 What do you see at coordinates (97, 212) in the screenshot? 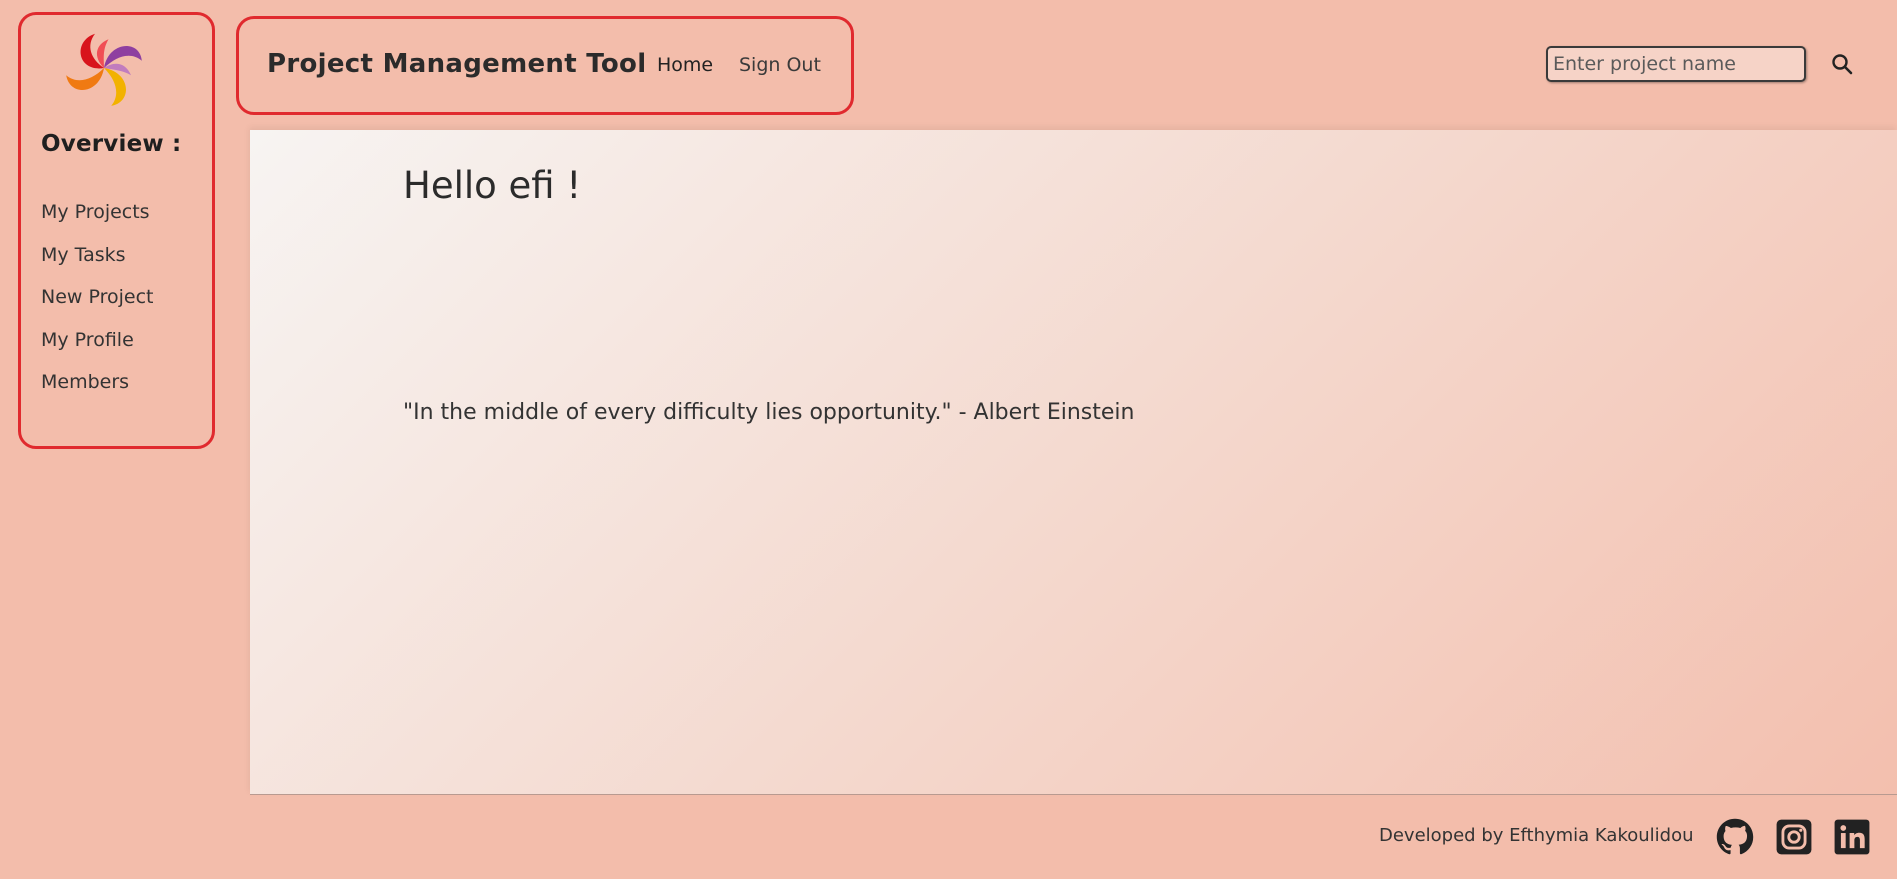
I see `sidebar-item-my-projects: My Projects` at bounding box center [97, 212].